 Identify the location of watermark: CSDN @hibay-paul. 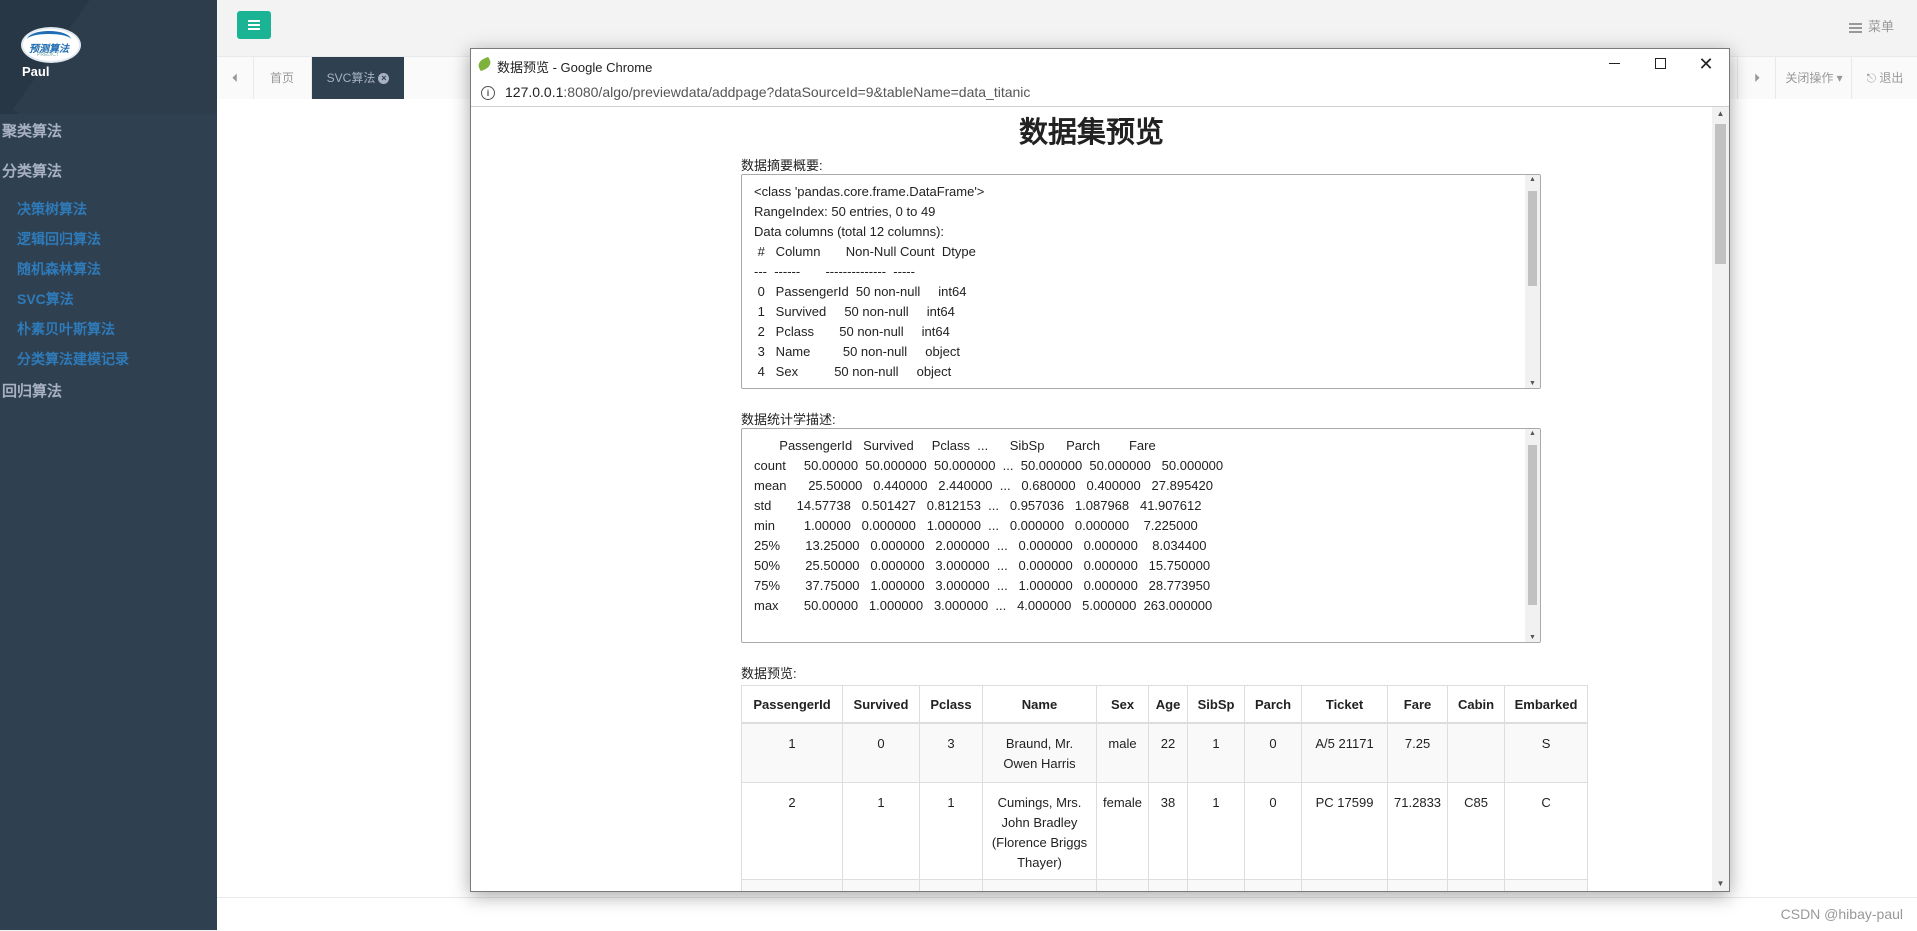
(1841, 914).